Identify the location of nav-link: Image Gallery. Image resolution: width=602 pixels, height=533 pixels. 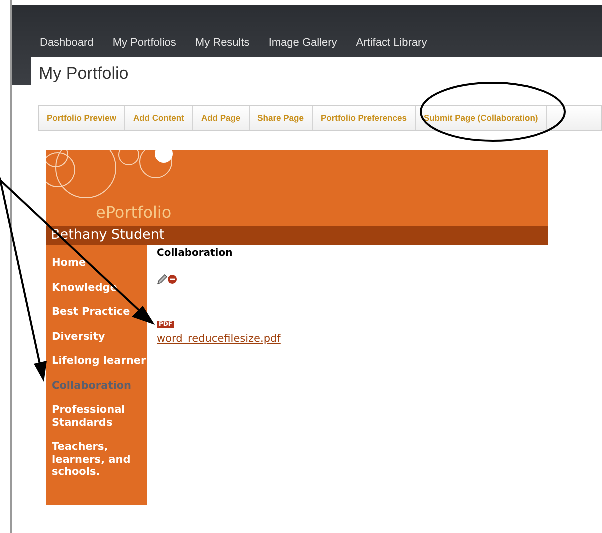
(303, 43).